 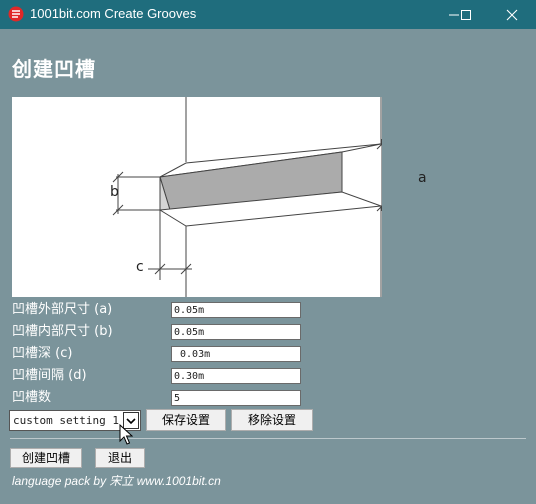 What do you see at coordinates (120, 458) in the screenshot?
I see `exit-button: 退出` at bounding box center [120, 458].